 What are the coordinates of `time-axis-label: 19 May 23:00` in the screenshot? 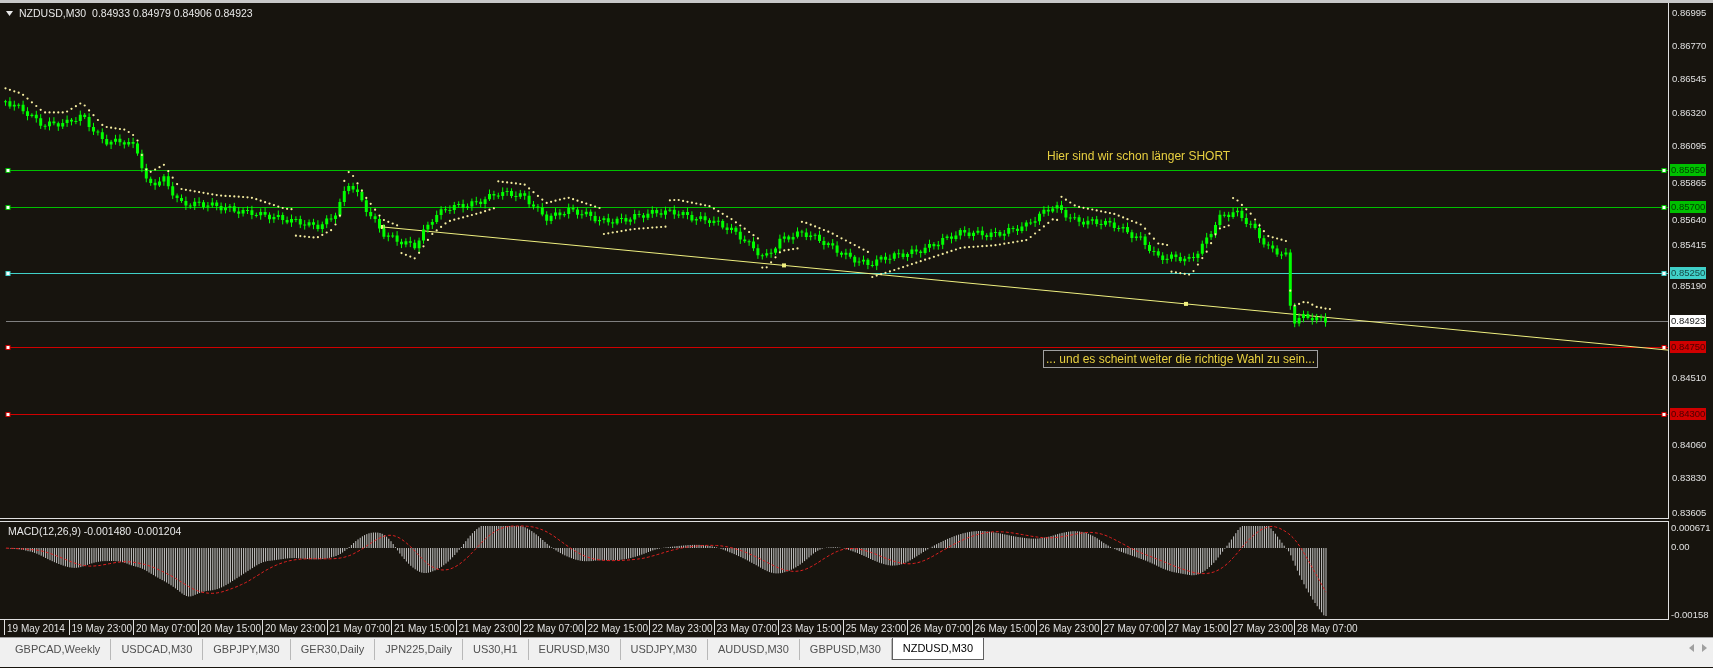 It's located at (100, 627).